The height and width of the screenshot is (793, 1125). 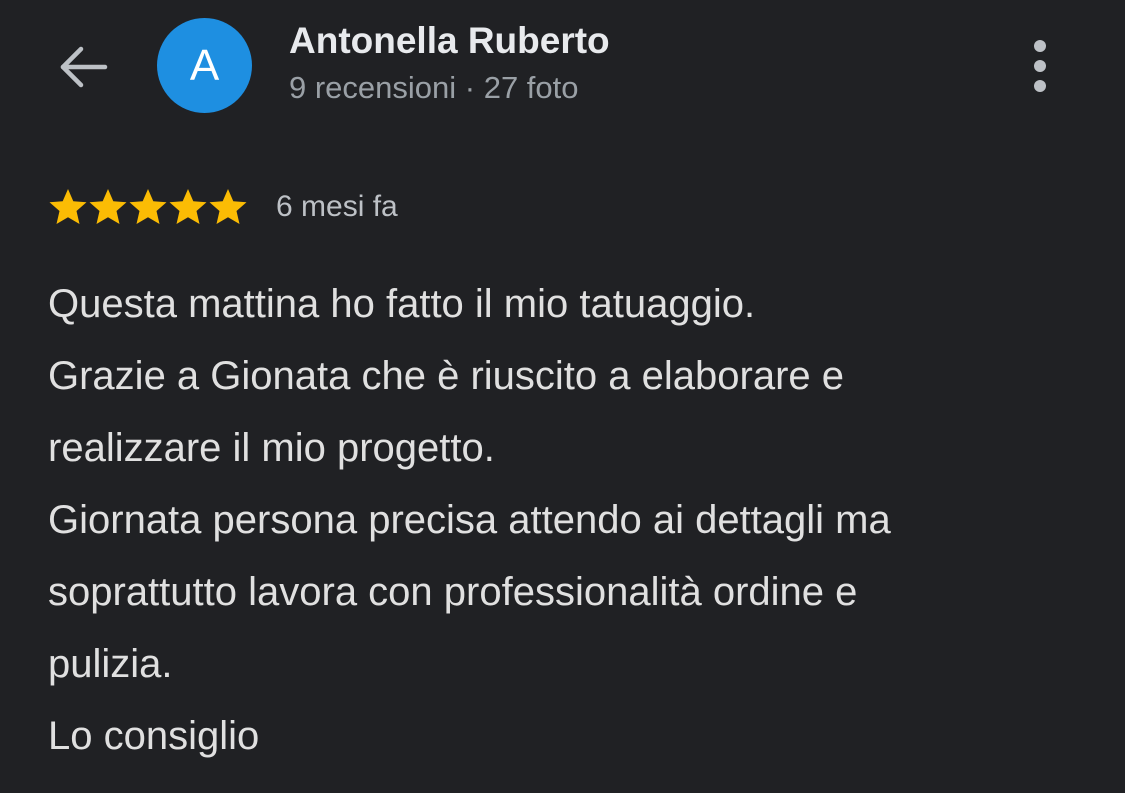 I want to click on back-button, so click(x=83, y=67).